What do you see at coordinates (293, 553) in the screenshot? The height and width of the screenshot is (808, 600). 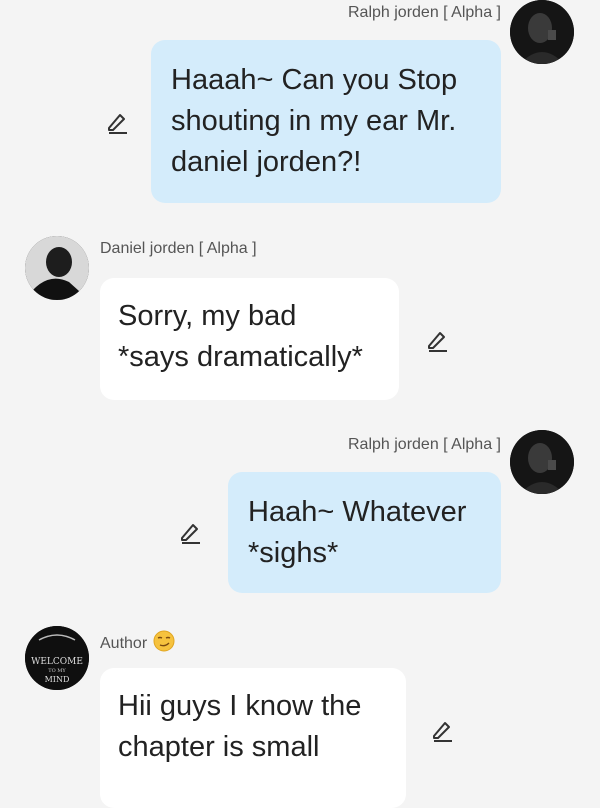 I see `message-text: *sighs*` at bounding box center [293, 553].